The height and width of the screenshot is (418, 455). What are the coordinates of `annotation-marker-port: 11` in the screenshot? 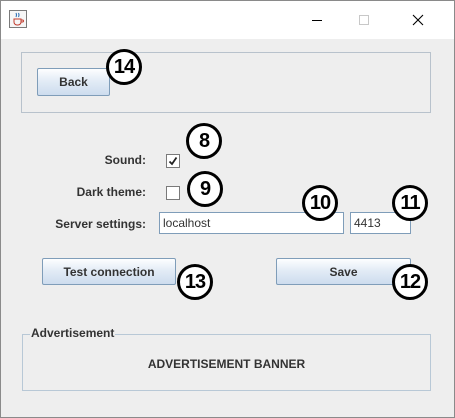 It's located at (410, 203).